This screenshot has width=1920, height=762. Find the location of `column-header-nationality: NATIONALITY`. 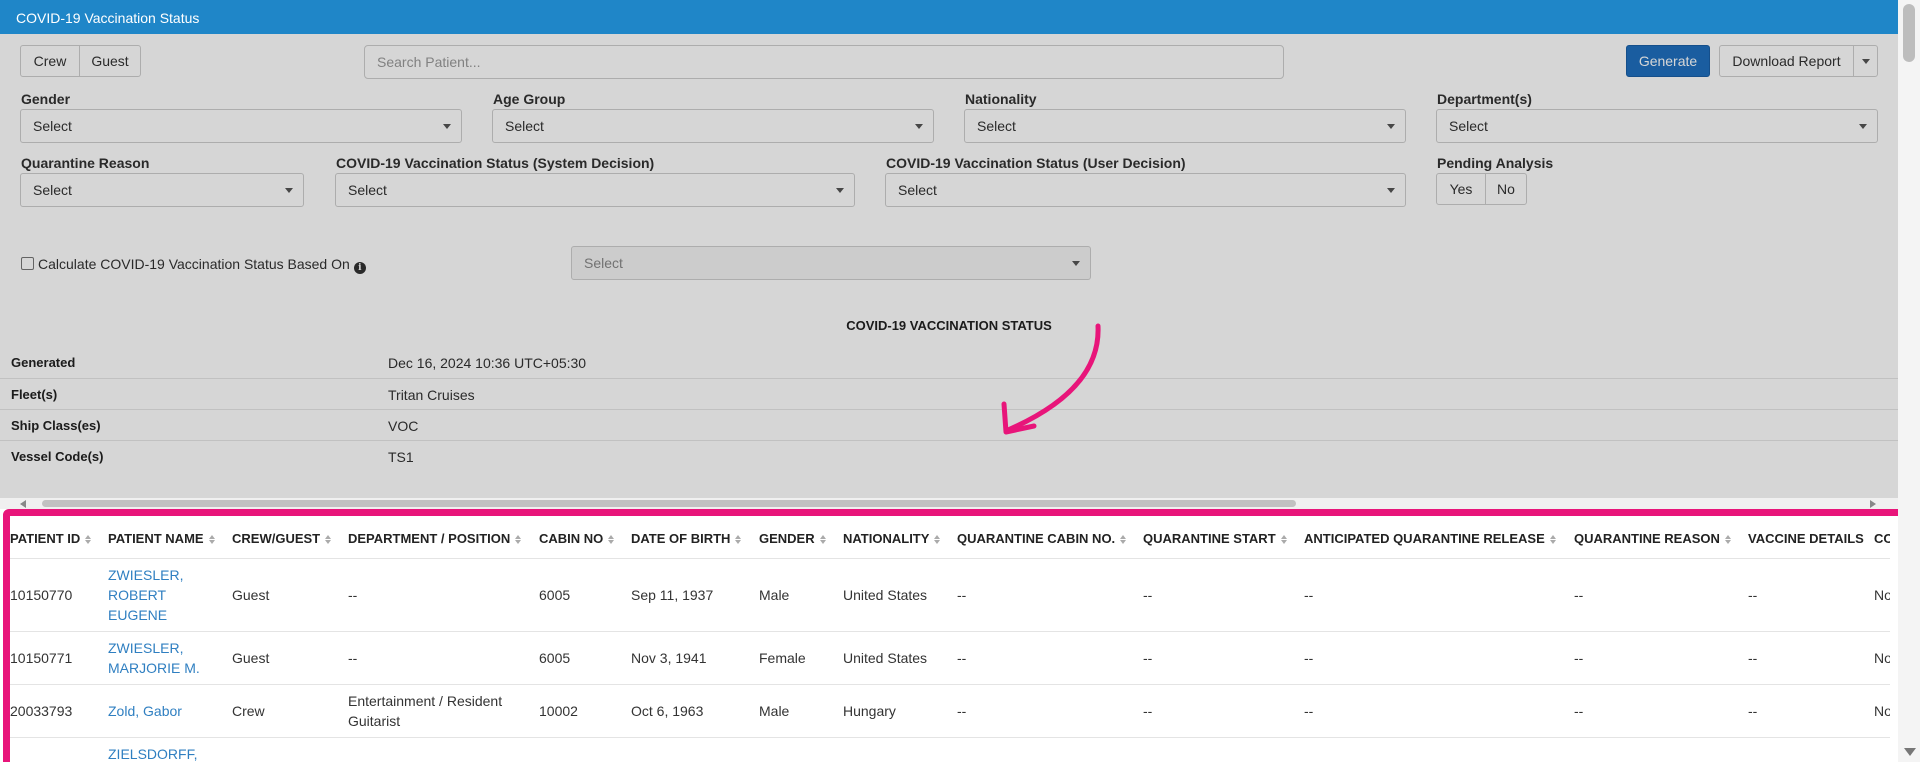

column-header-nationality: NATIONALITY is located at coordinates (900, 539).